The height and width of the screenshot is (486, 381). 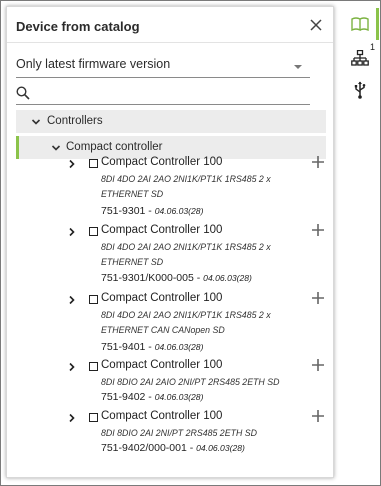 I want to click on book-open-icon, so click(x=360, y=24).